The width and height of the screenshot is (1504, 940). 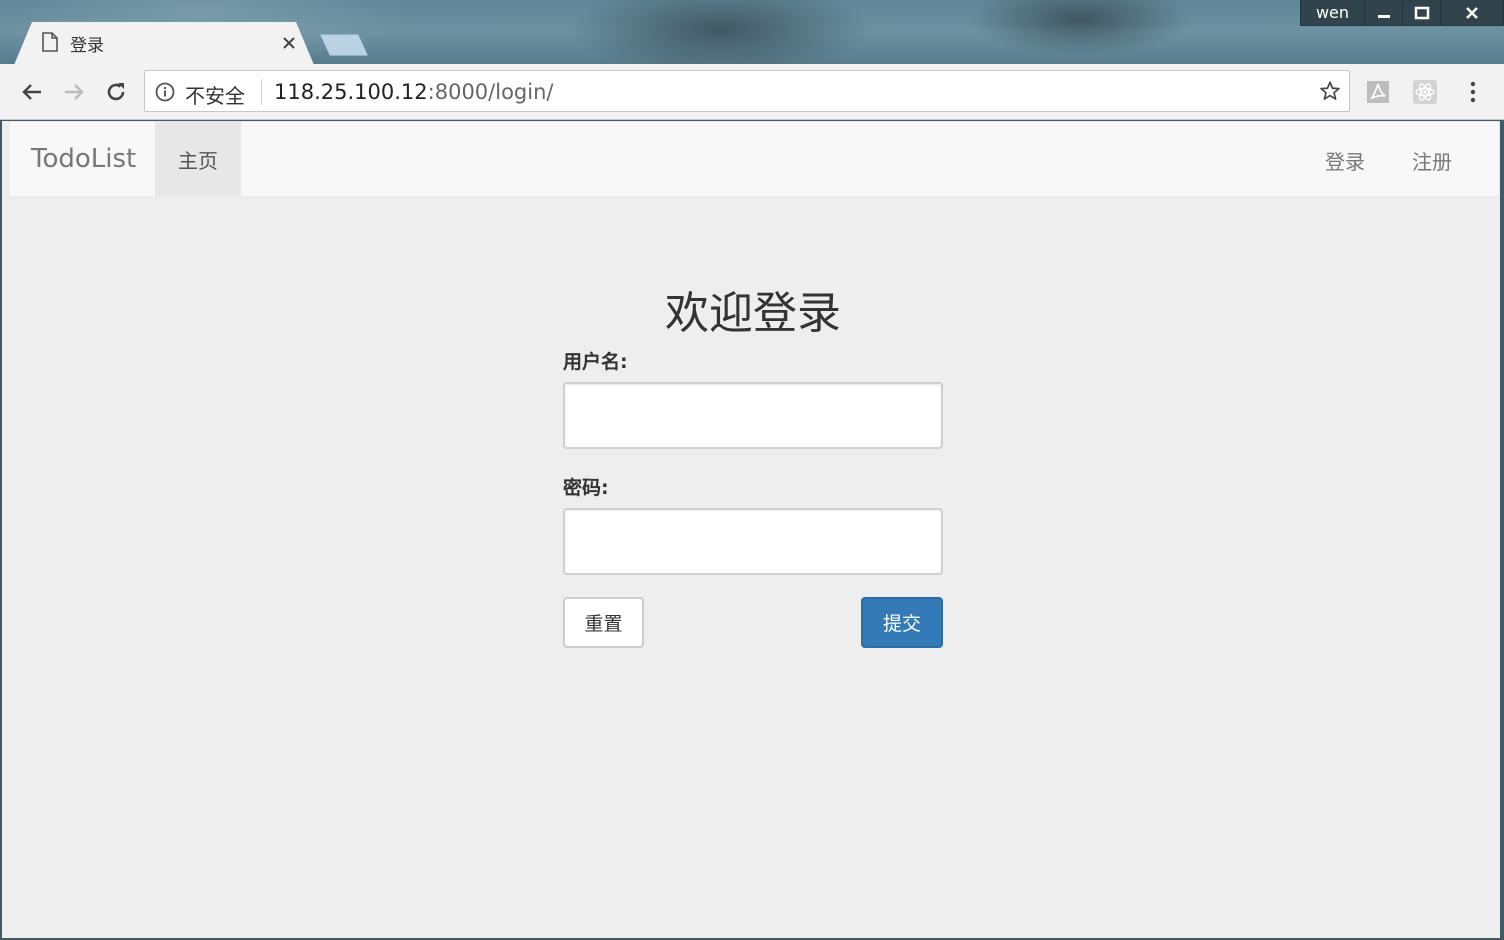 What do you see at coordinates (1330, 93) in the screenshot?
I see `bookmark-star-icon` at bounding box center [1330, 93].